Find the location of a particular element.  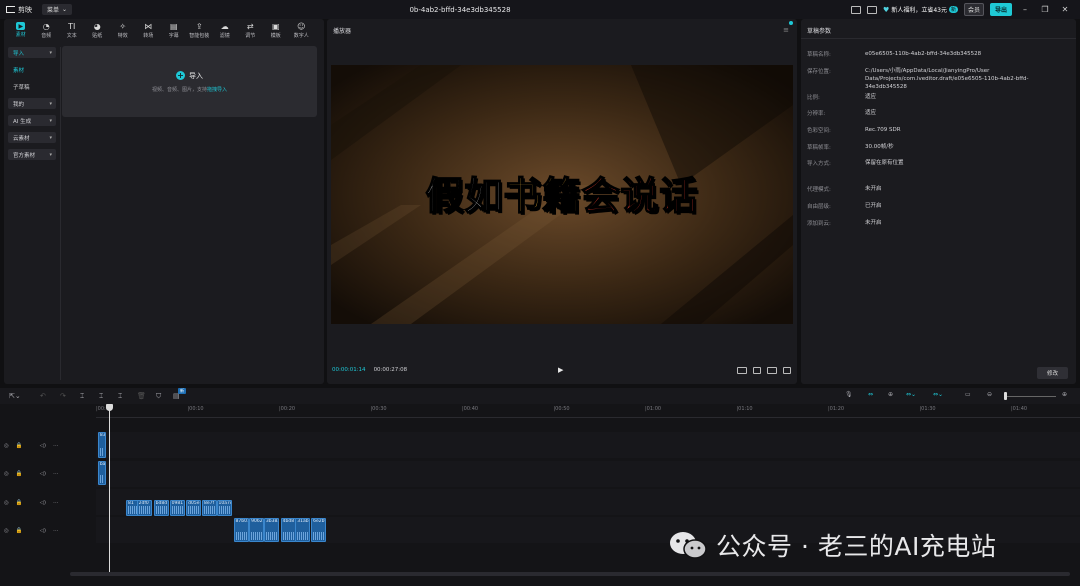

tool-smart-pack: ⇪ 智能包装 is located at coordinates (200, 30).